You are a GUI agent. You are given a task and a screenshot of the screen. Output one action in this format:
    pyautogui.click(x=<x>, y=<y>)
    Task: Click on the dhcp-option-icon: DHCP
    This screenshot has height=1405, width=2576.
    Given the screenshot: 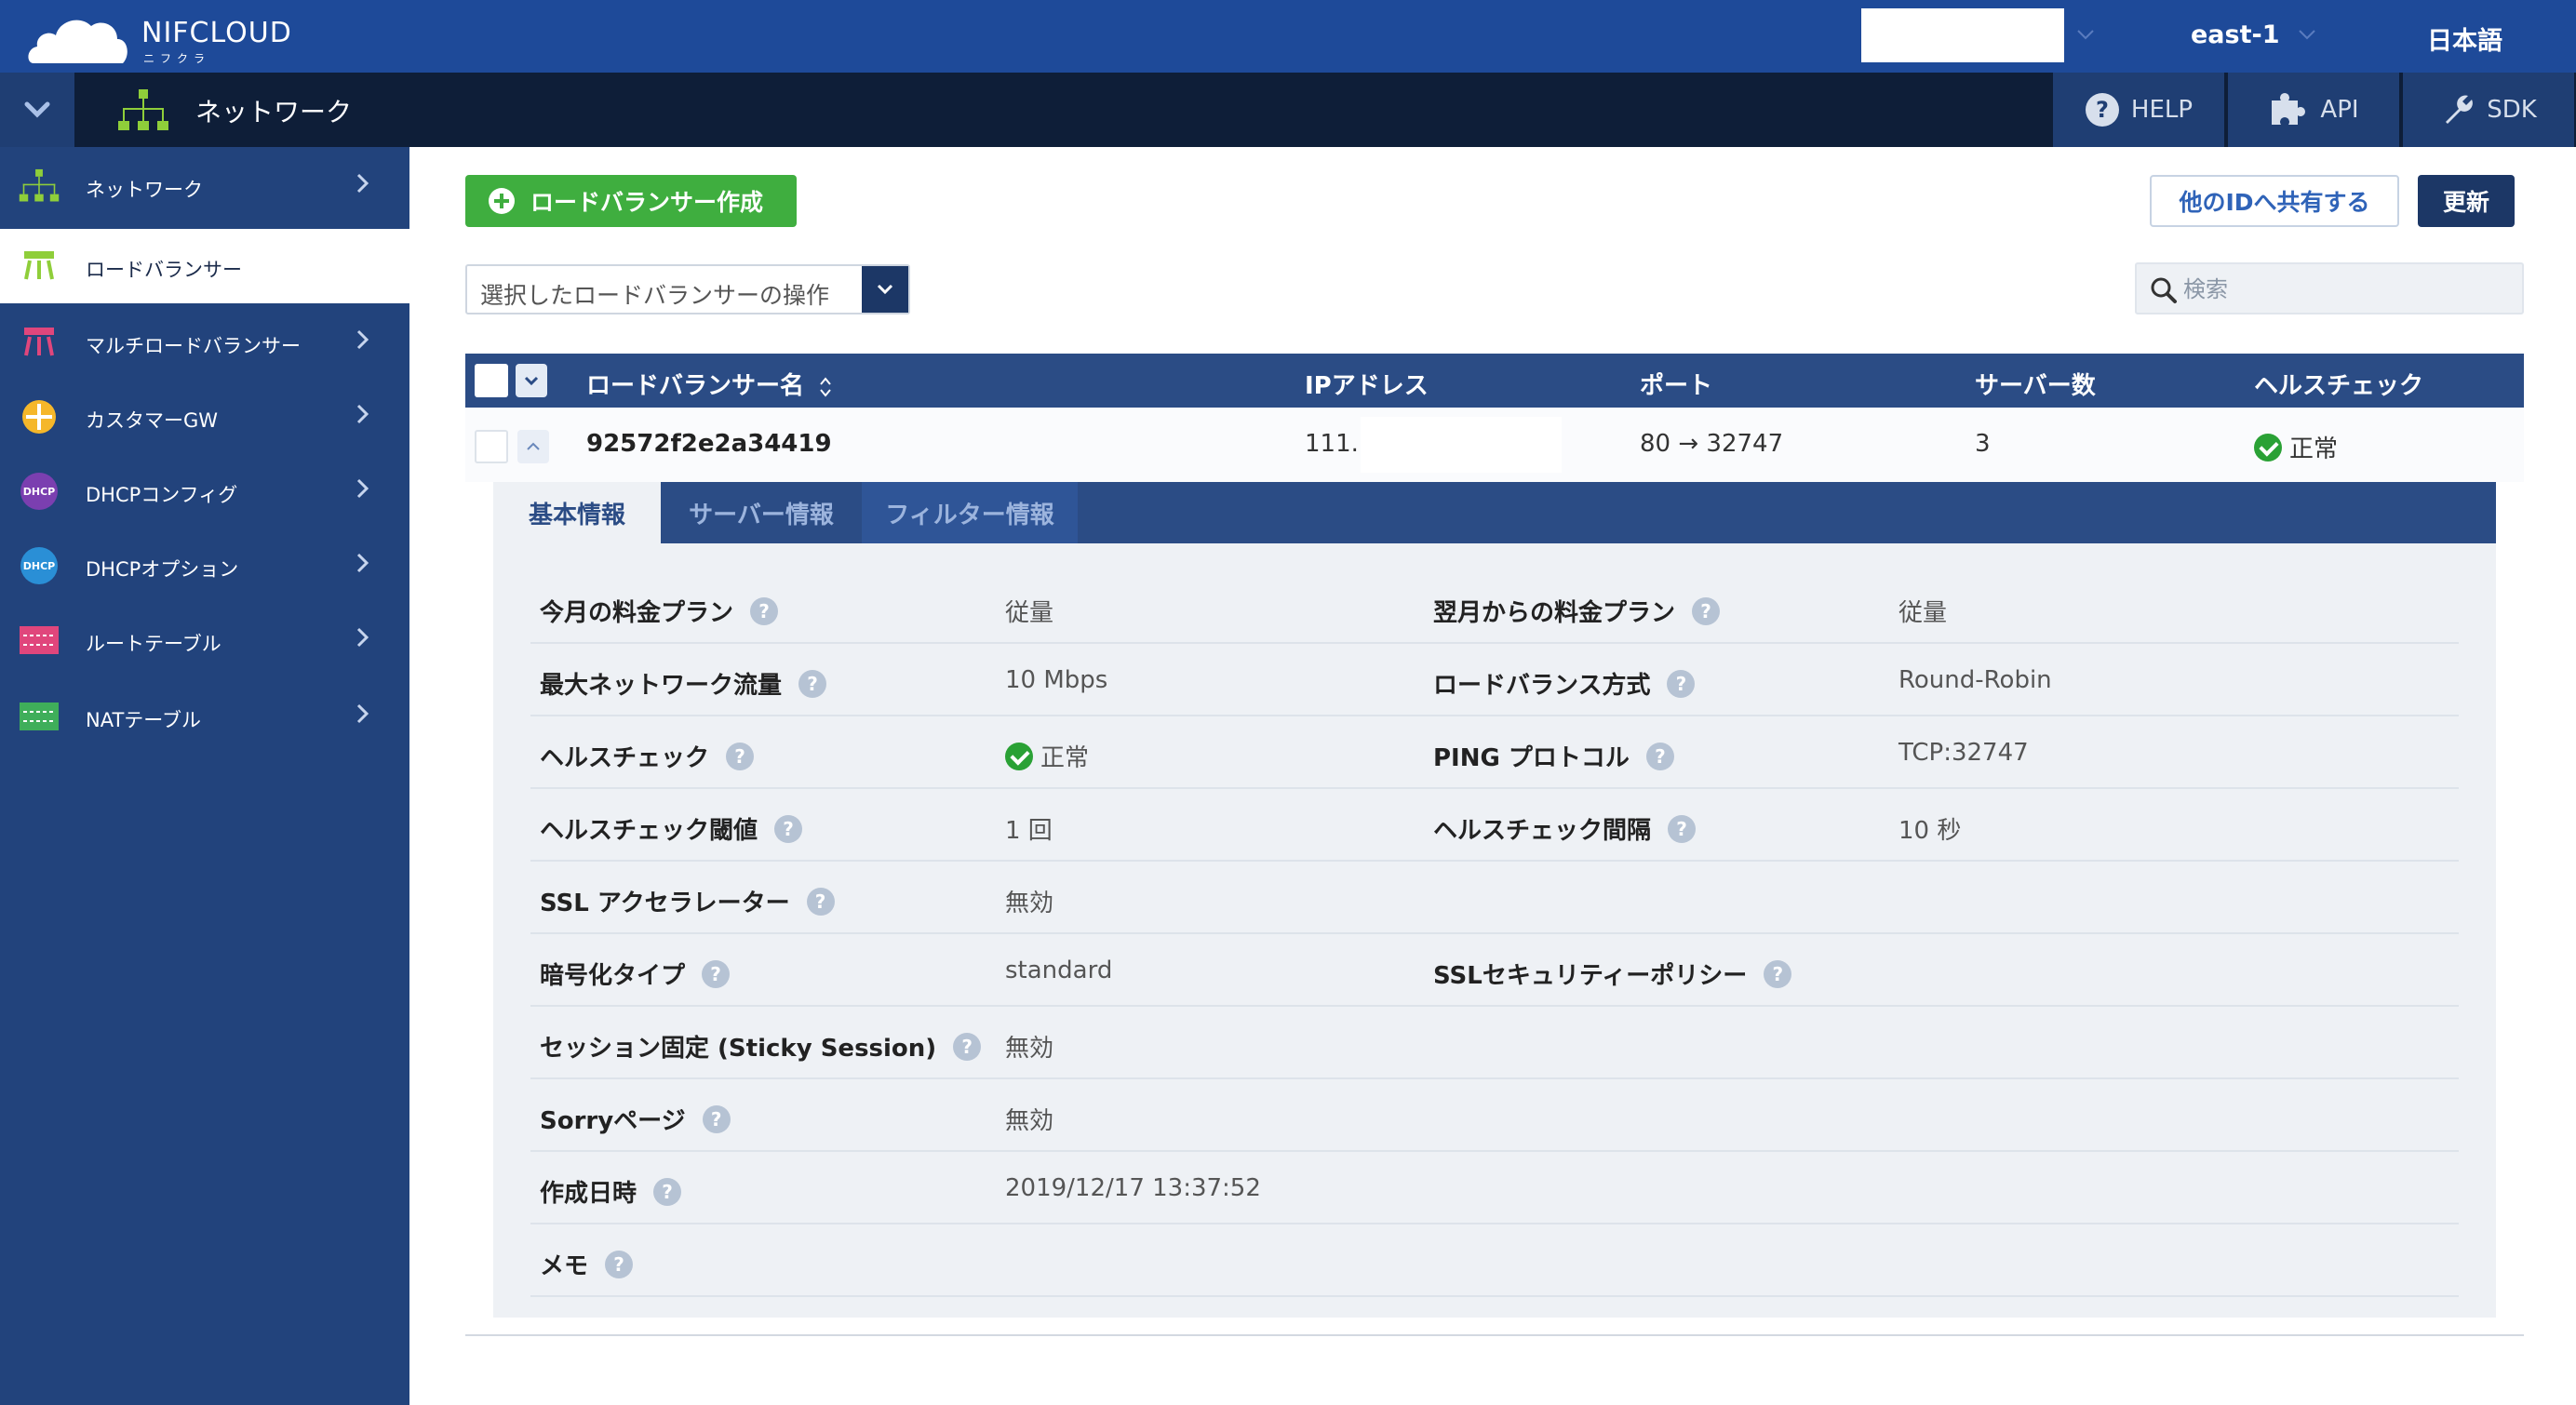 What is the action you would take?
    pyautogui.click(x=39, y=565)
    